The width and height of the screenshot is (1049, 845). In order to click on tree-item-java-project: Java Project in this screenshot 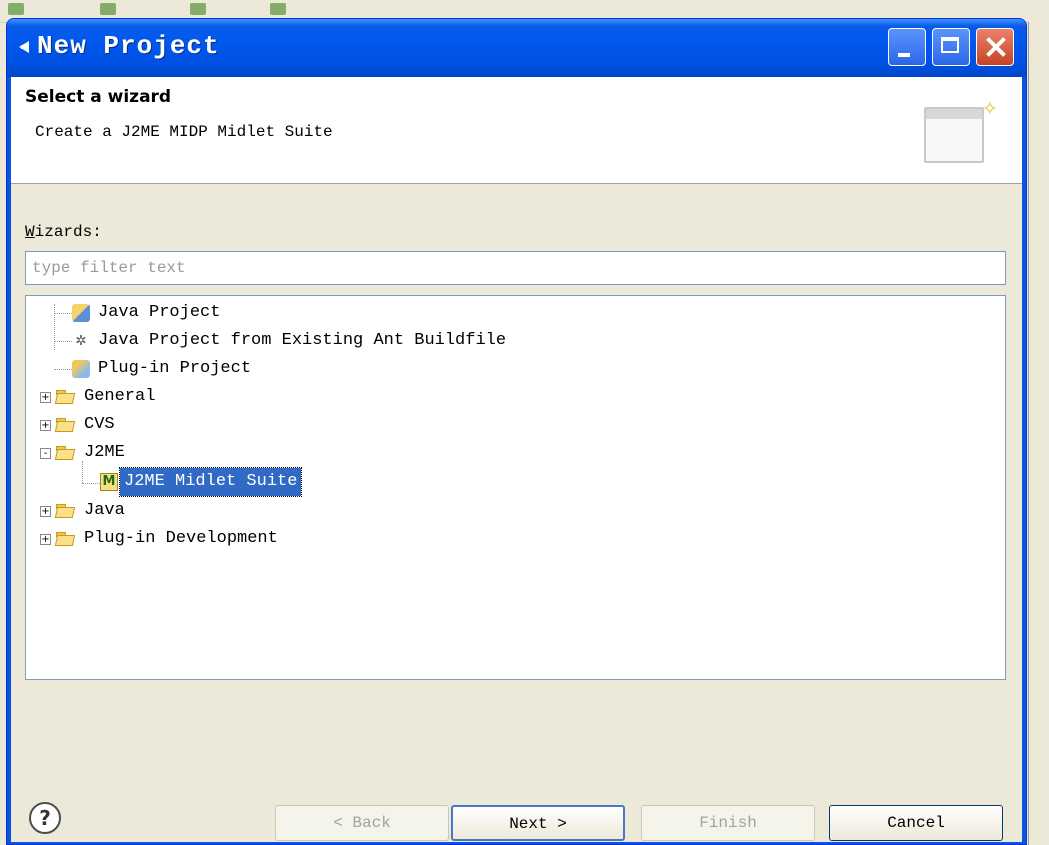, I will do `click(148, 313)`.